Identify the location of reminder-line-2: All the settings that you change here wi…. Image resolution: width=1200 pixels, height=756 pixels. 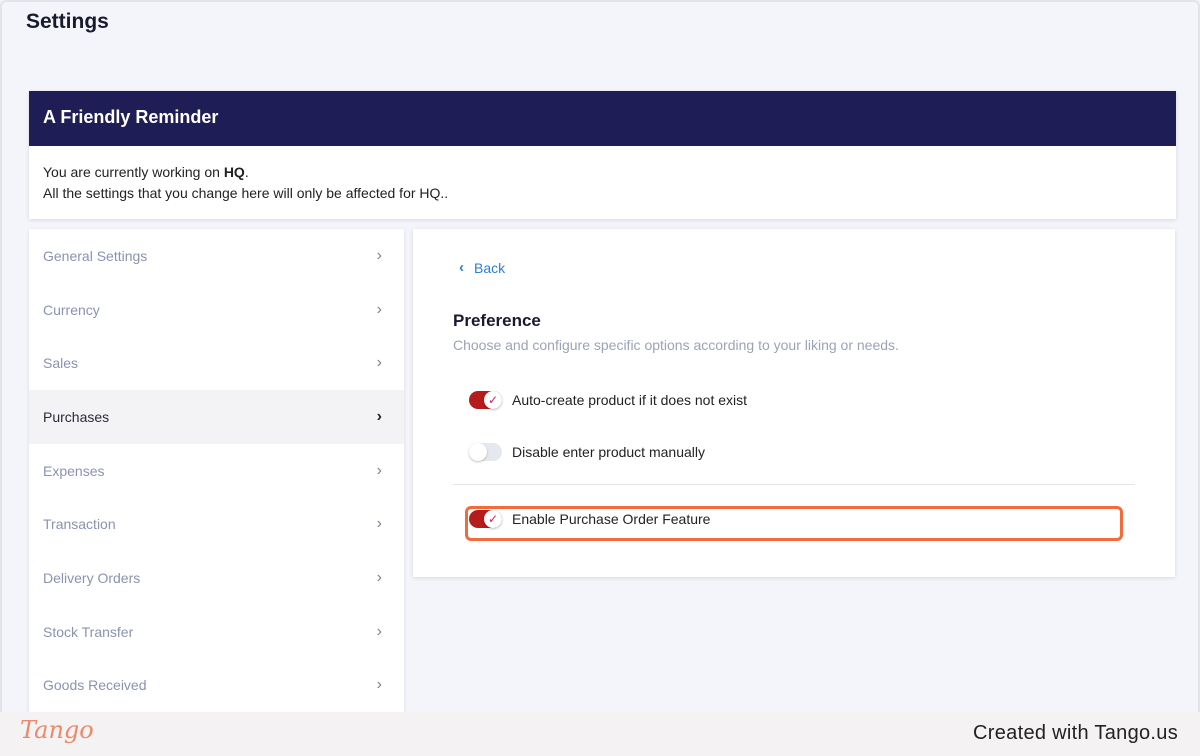
(246, 193).